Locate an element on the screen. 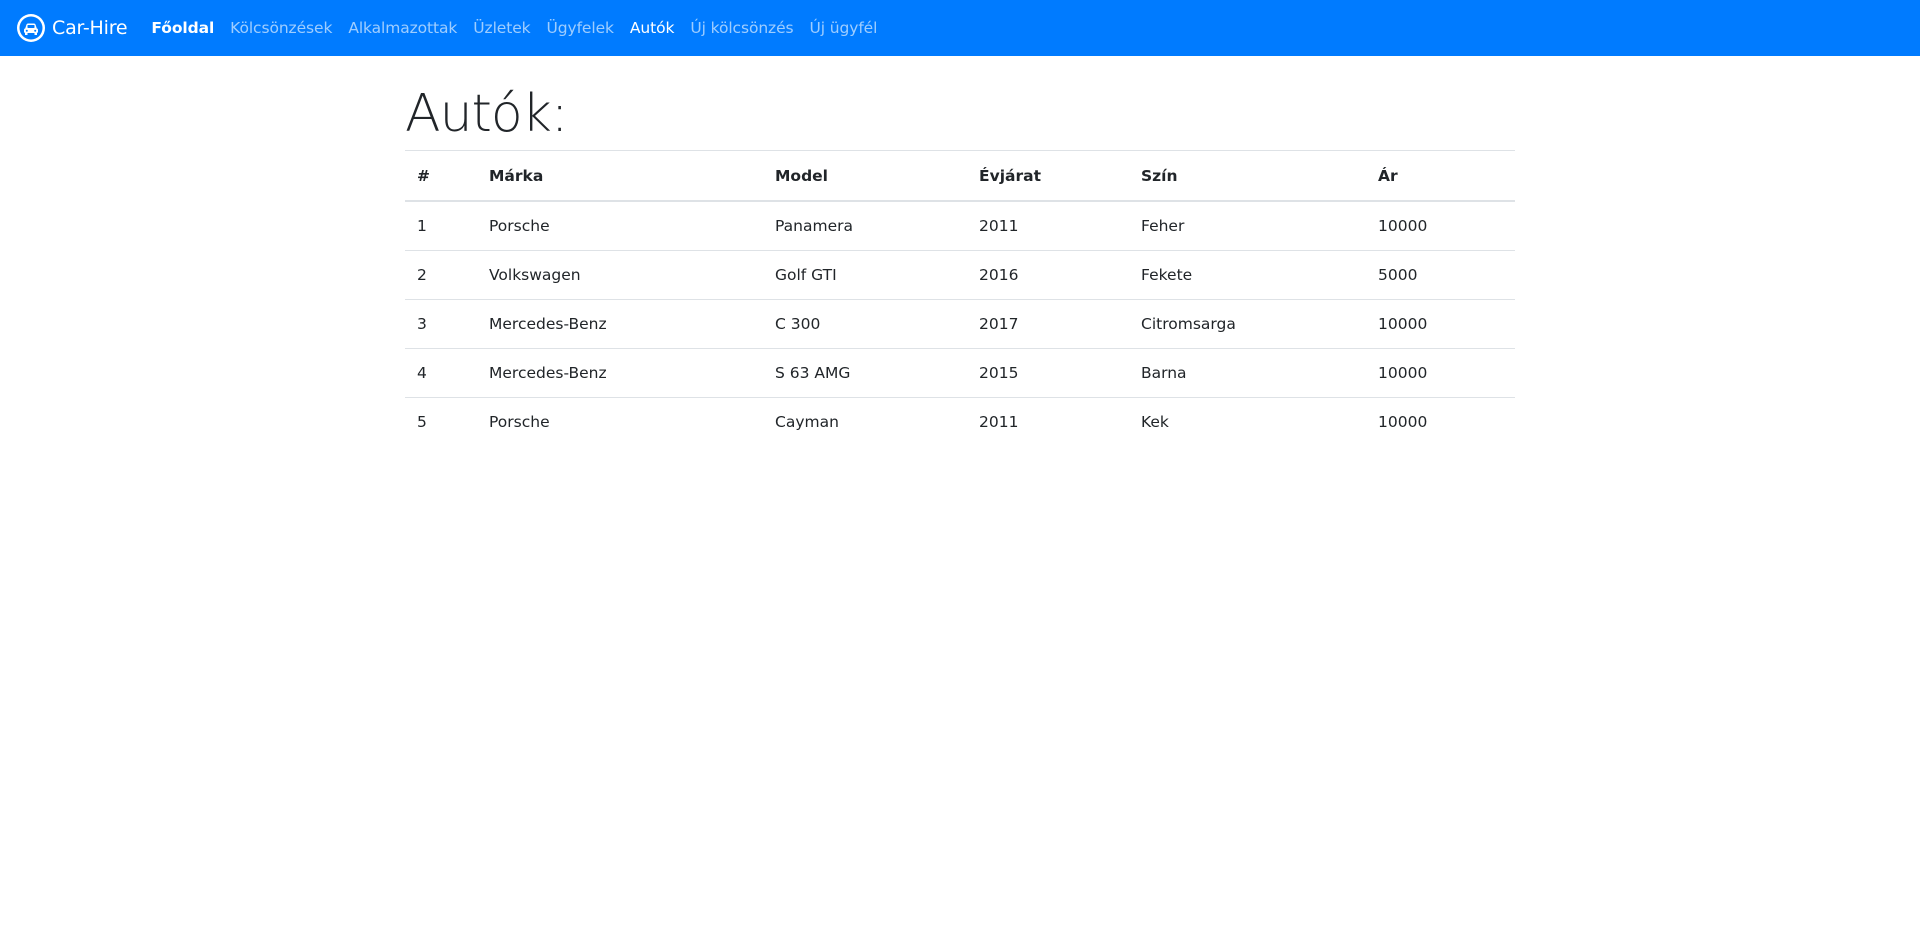 The width and height of the screenshot is (1920, 949). table-row: 2 Volkswagen Golf GTI 2016 Fekete 5000 is located at coordinates (960, 275).